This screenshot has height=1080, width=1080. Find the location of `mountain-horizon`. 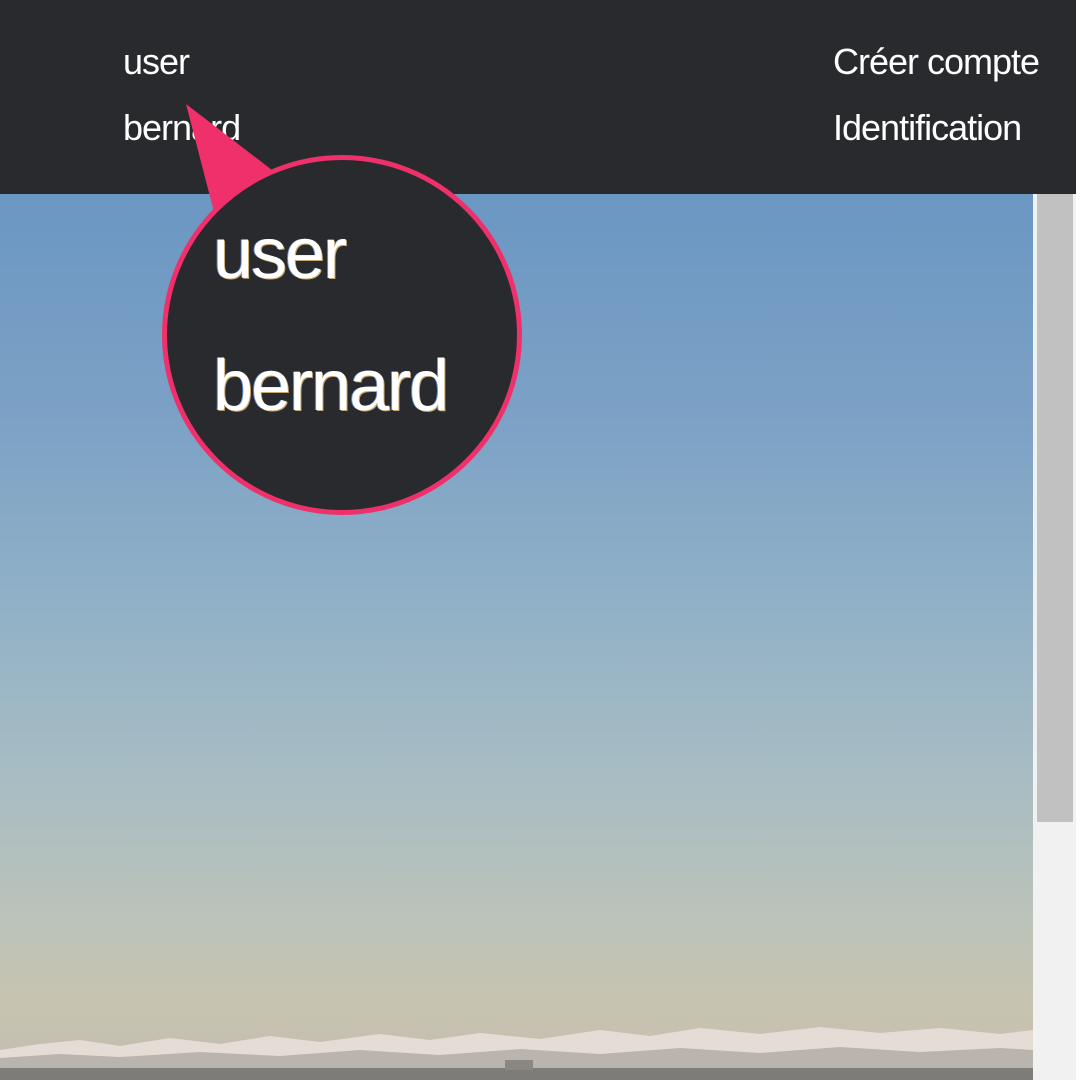

mountain-horizon is located at coordinates (516, 1053).